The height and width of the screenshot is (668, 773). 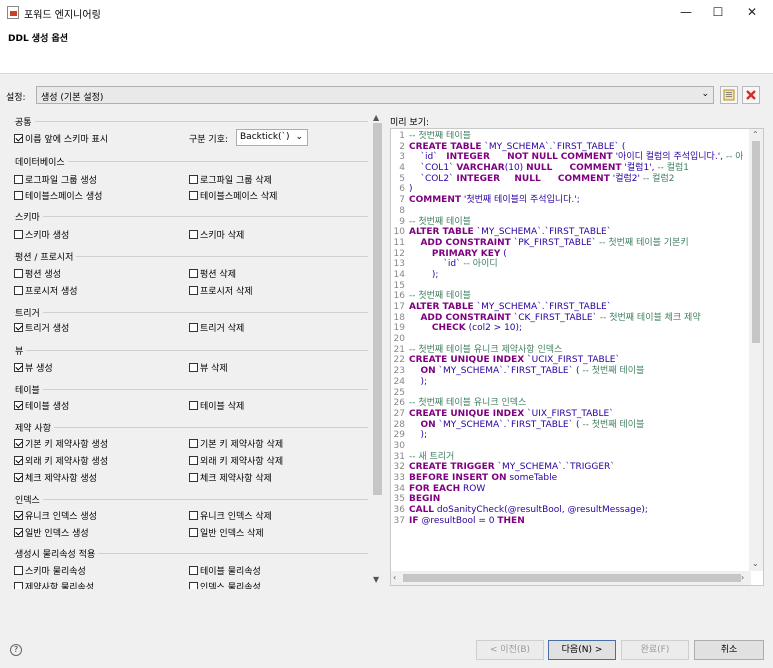 I want to click on index-physical-checkbox: 인덱스 물리속성, so click(x=225, y=584).